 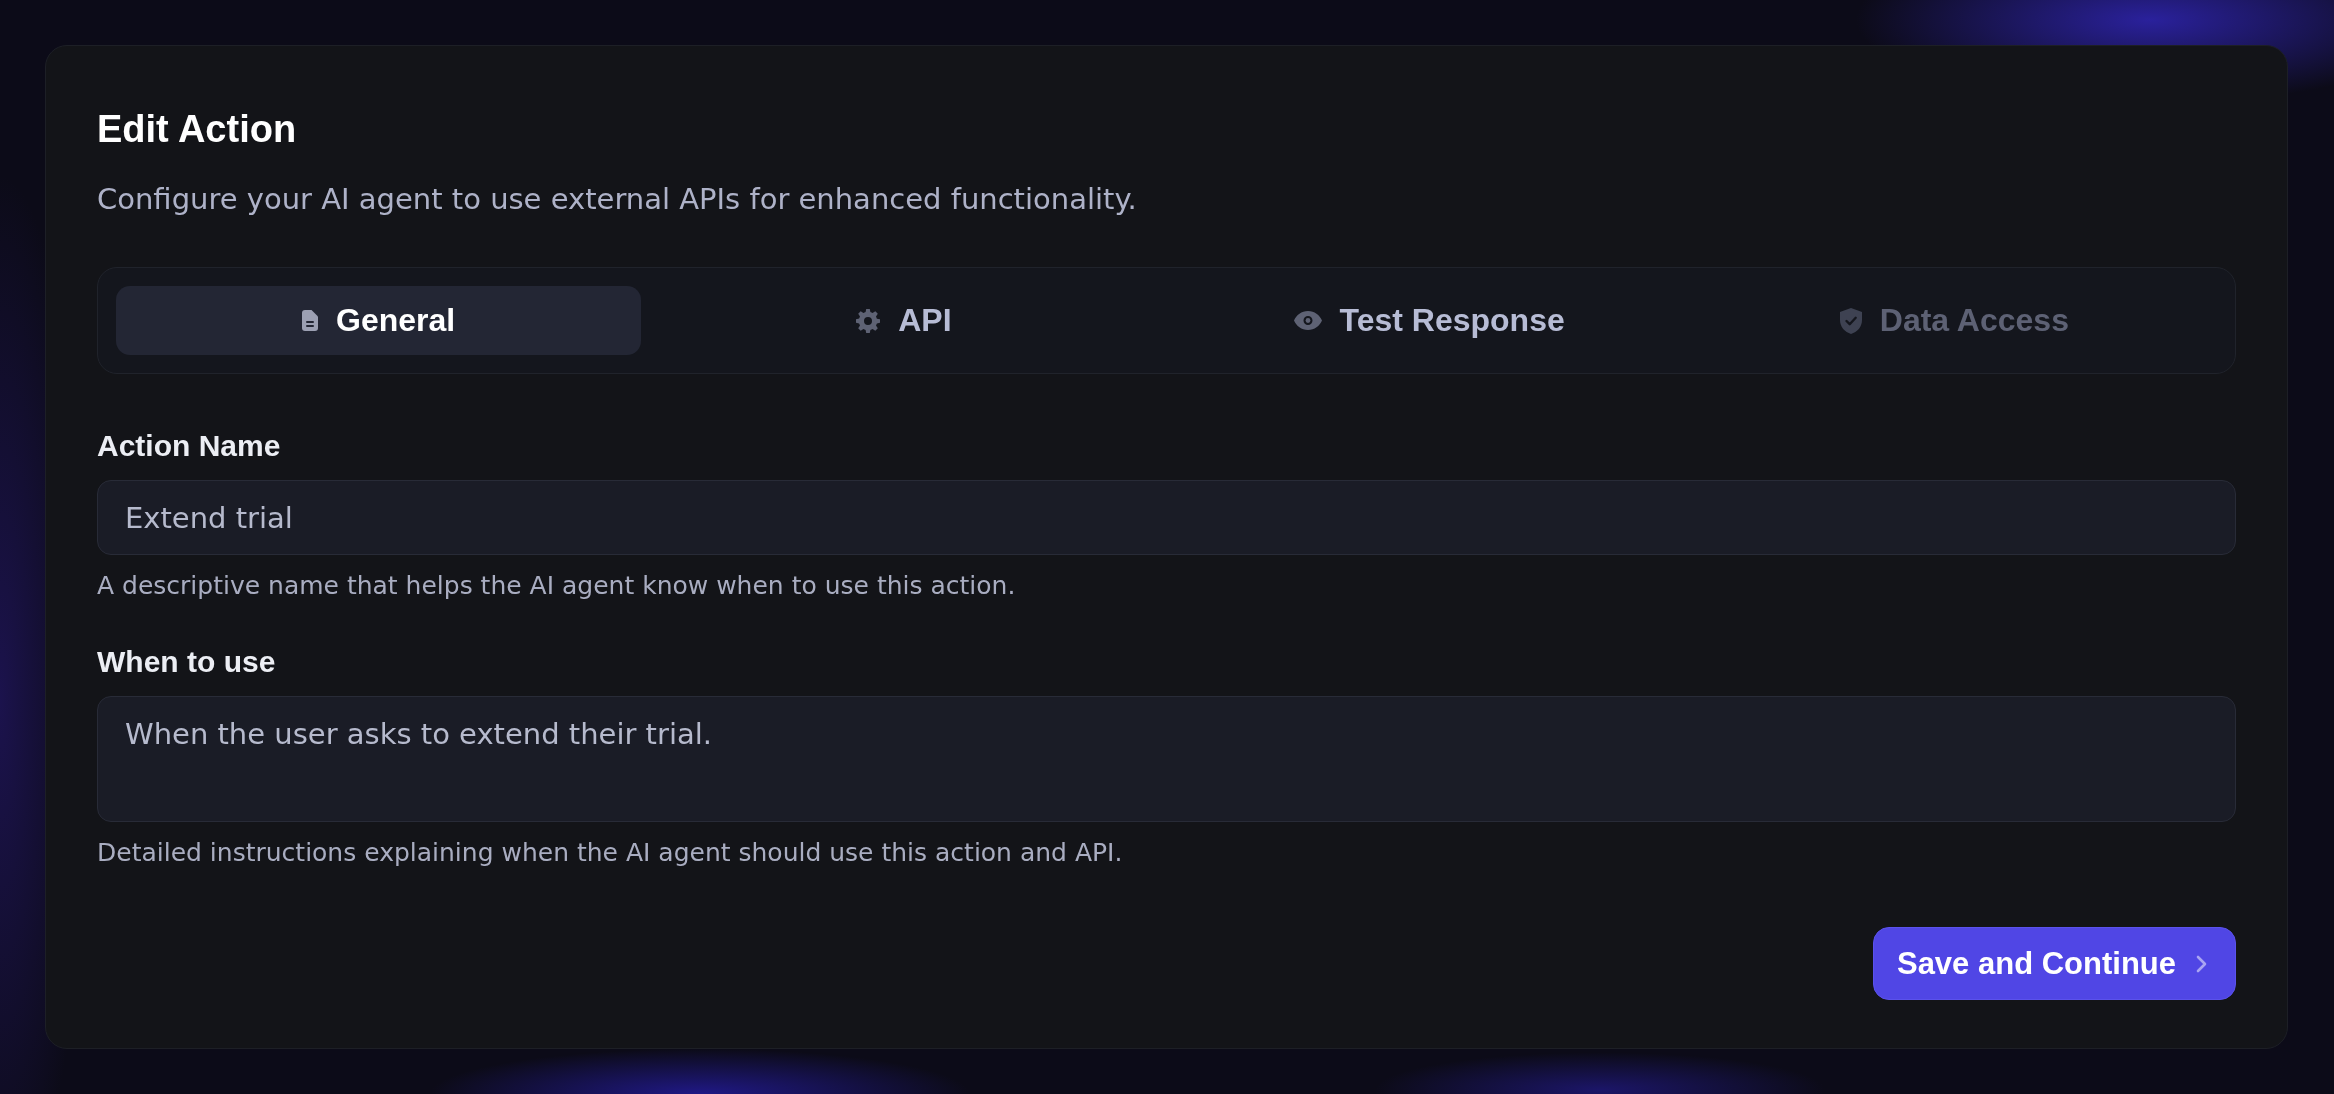 I want to click on input-field: Extend trial, so click(x=1166, y=517).